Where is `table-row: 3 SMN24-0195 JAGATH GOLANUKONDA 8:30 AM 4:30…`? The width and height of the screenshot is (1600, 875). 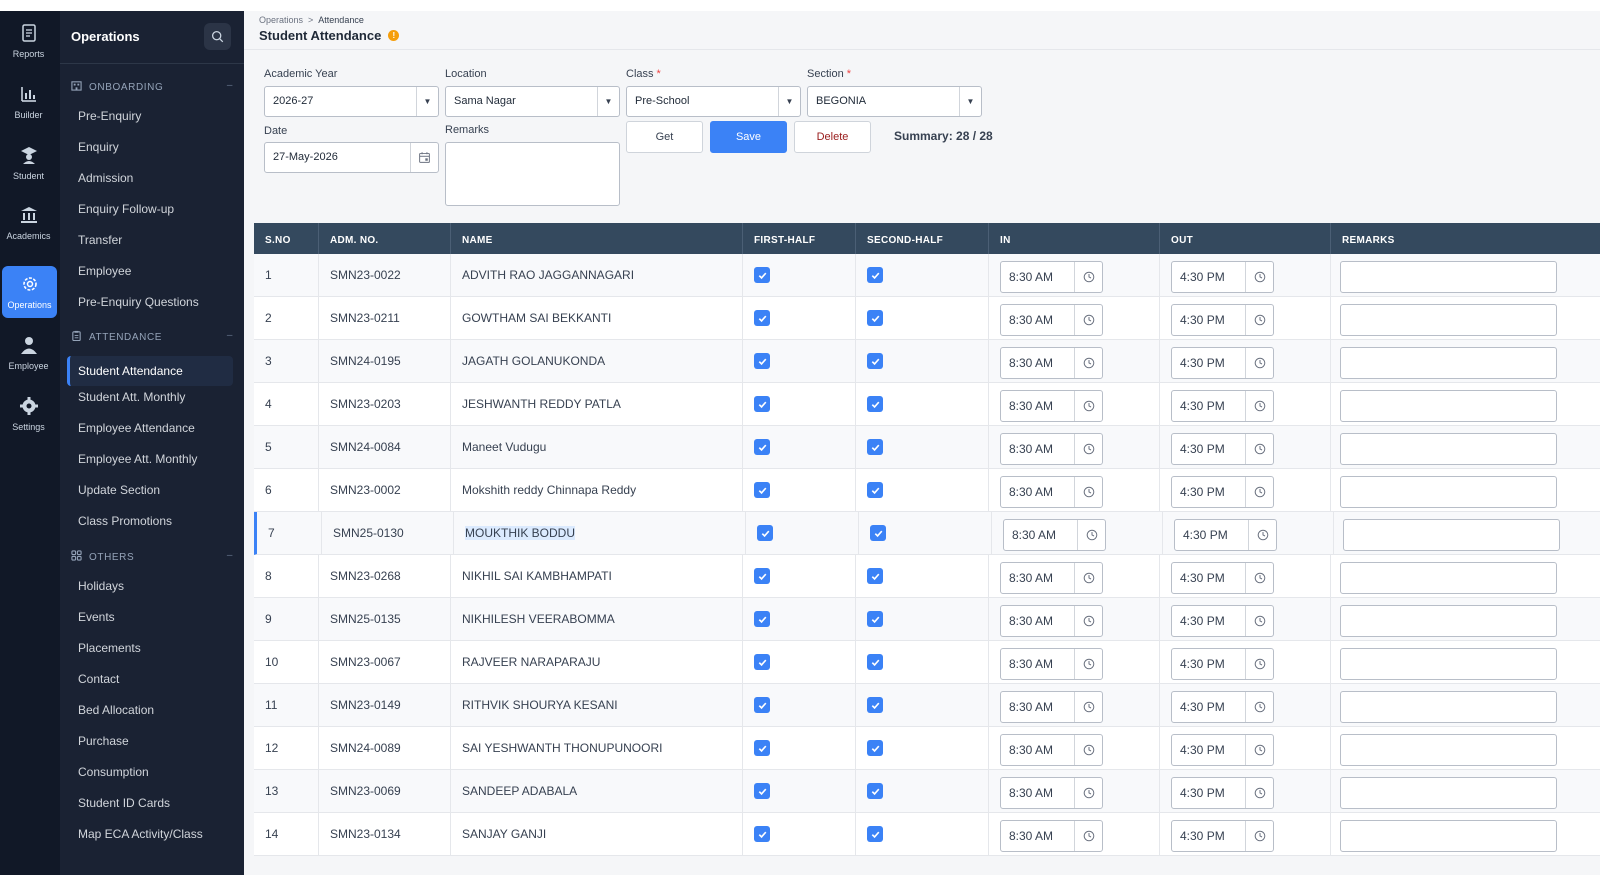 table-row: 3 SMN24-0195 JAGATH GOLANUKONDA 8:30 AM 4:30… is located at coordinates (927, 361).